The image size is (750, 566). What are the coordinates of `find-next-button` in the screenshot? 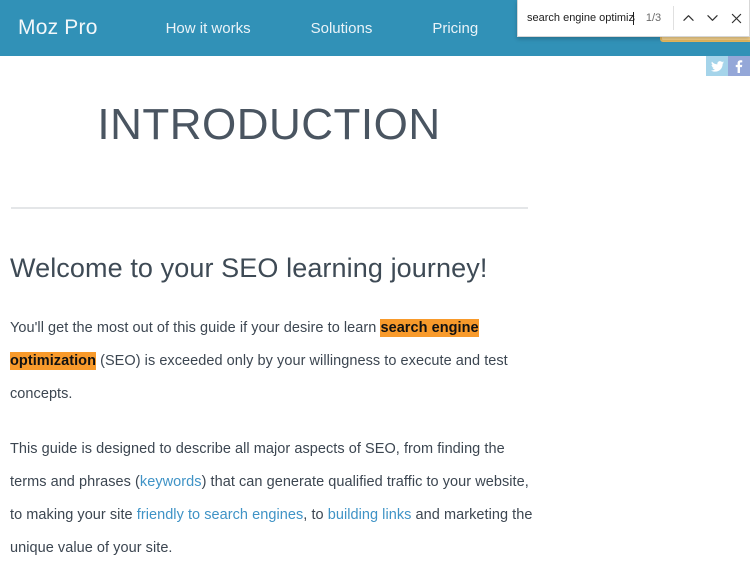 It's located at (711, 18).